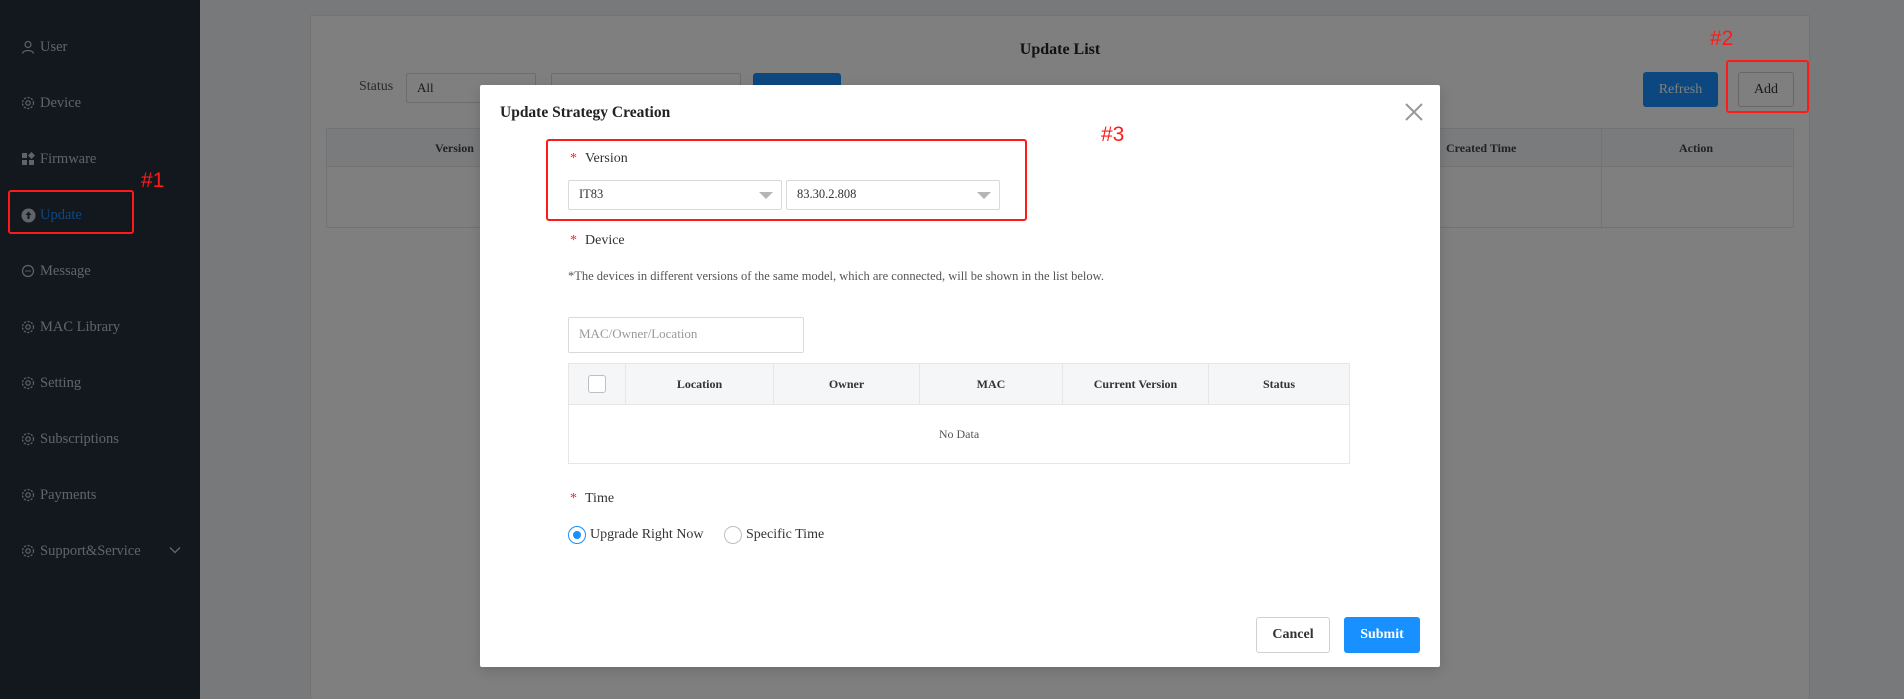 Image resolution: width=1904 pixels, height=699 pixels. What do you see at coordinates (700, 384) in the screenshot?
I see `column-location: Location` at bounding box center [700, 384].